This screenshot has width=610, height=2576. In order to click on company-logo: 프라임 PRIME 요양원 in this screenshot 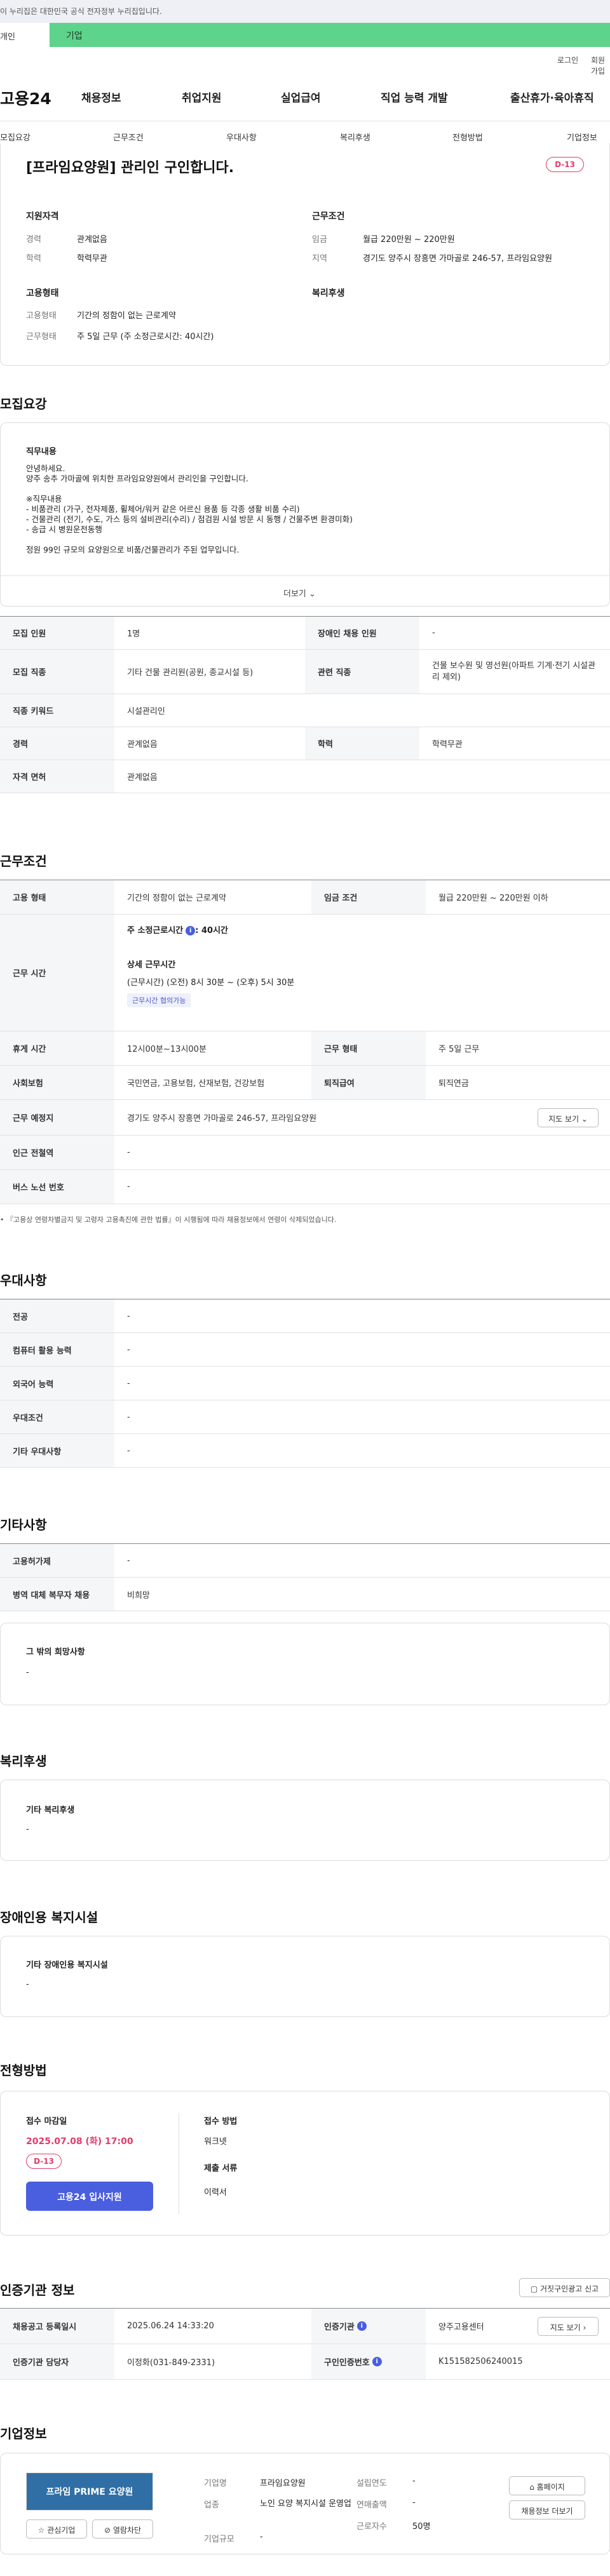, I will do `click(89, 2491)`.